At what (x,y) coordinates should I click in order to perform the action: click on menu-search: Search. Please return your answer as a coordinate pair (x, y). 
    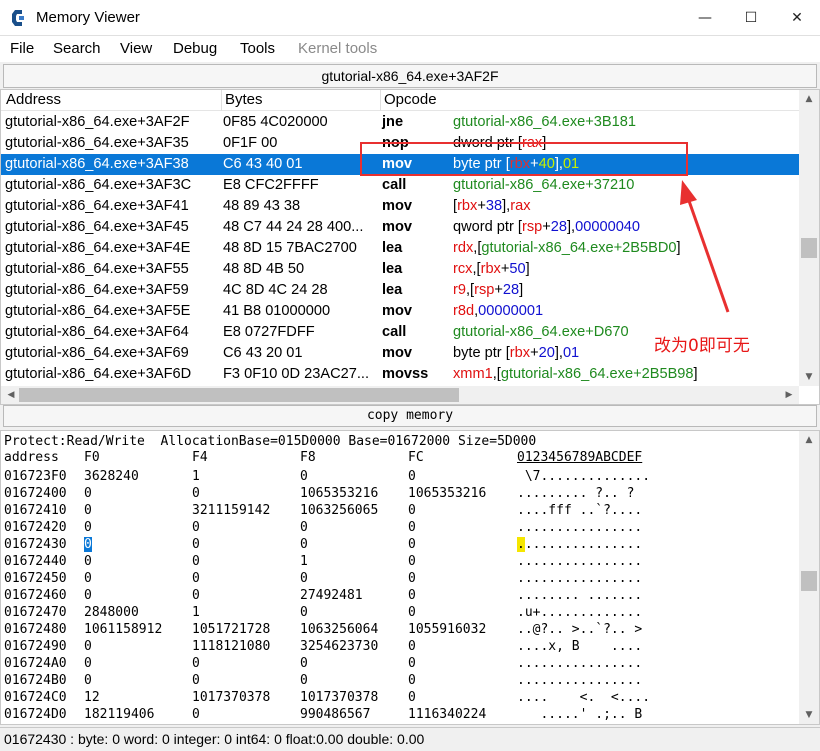
    Looking at the image, I should click on (77, 48).